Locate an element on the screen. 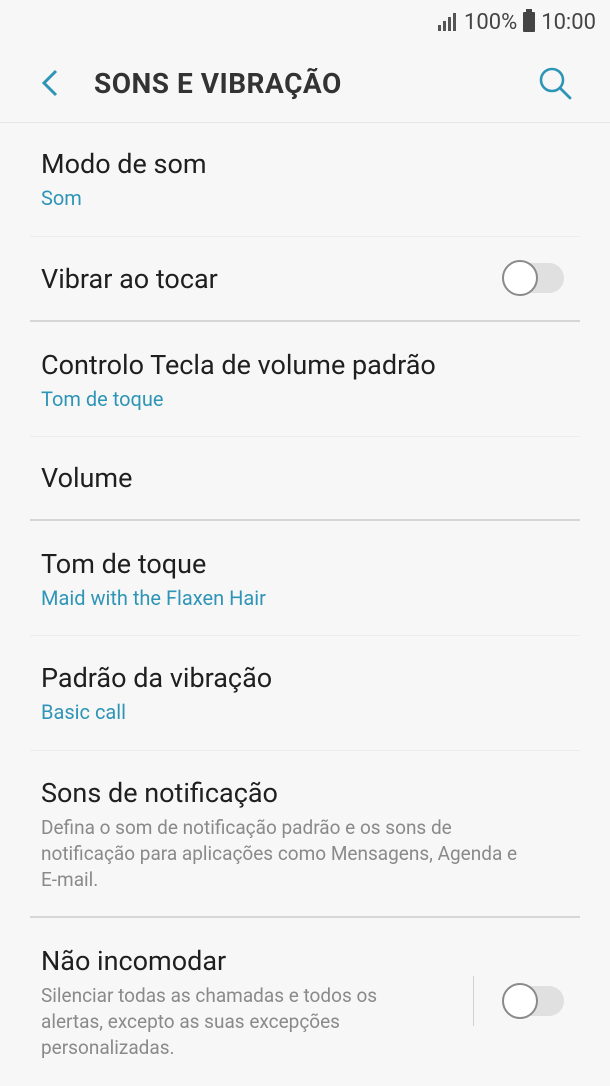  back-button is located at coordinates (50, 83).